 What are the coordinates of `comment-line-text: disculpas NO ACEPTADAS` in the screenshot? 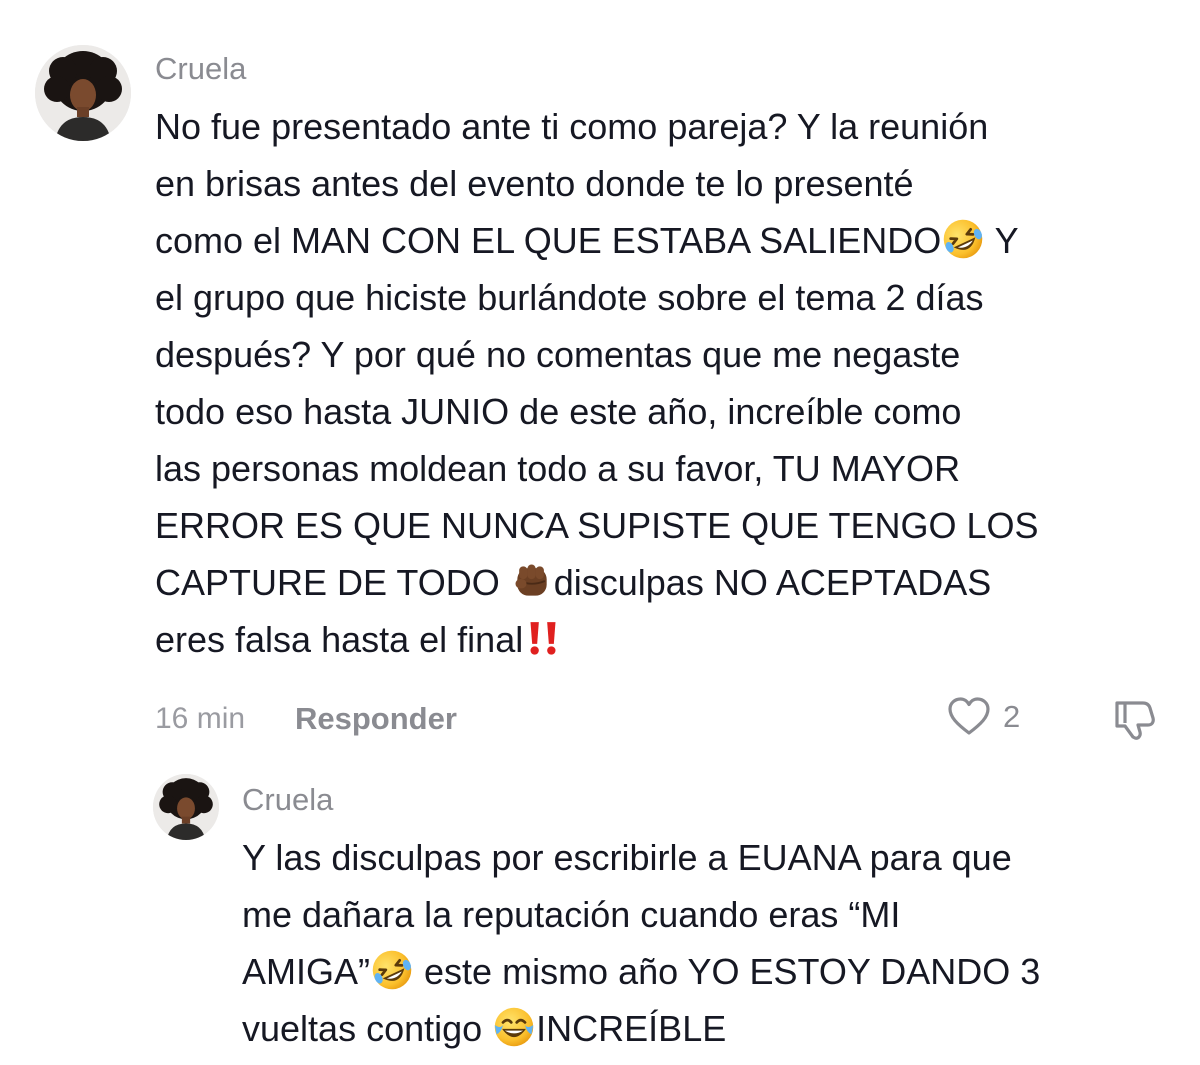 It's located at (772, 582).